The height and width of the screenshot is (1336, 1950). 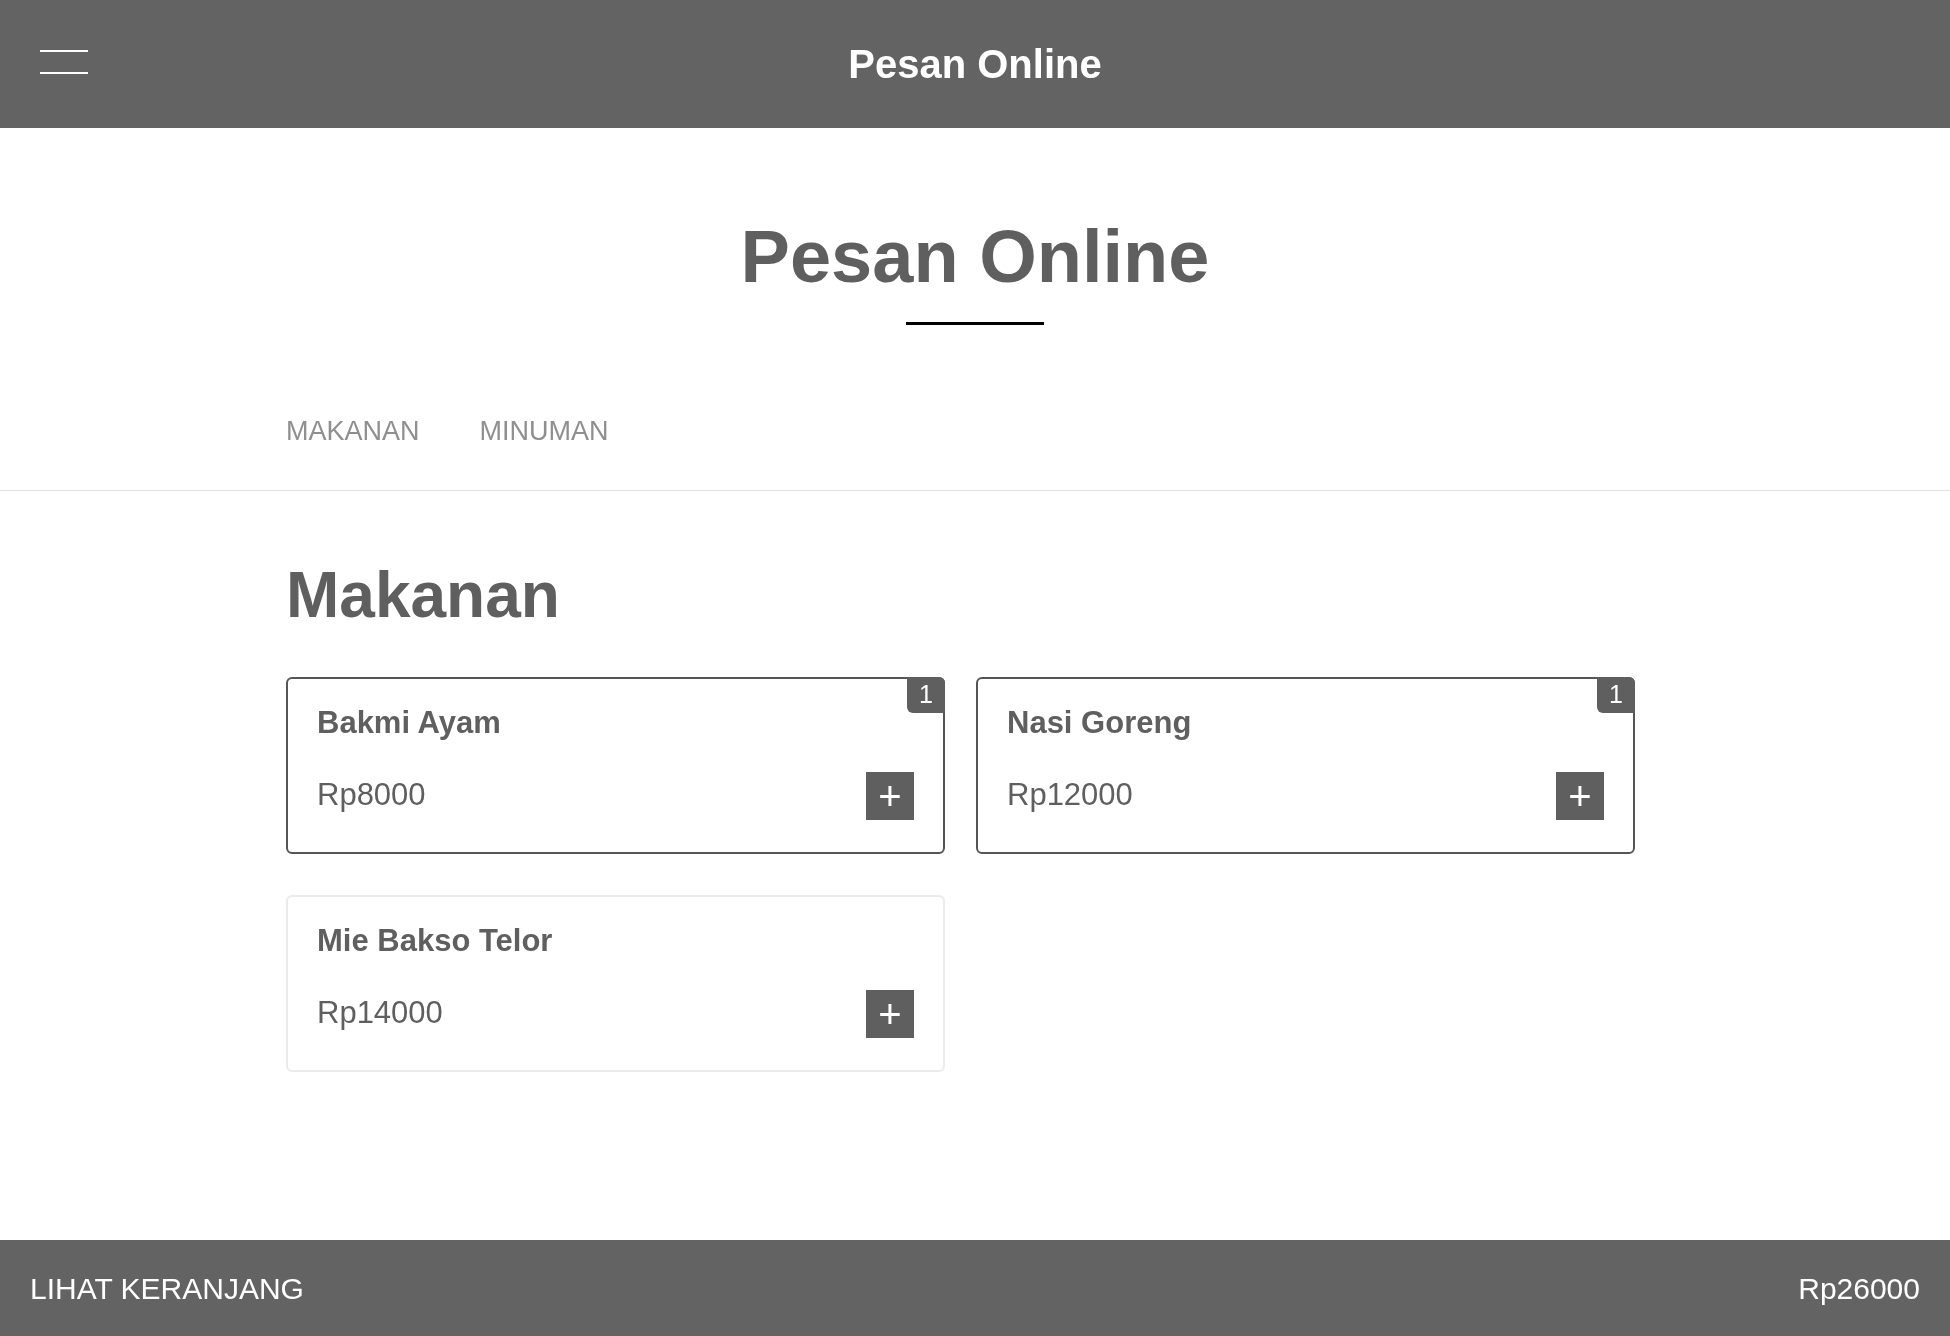 What do you see at coordinates (423, 594) in the screenshot?
I see `section-title: Makanan` at bounding box center [423, 594].